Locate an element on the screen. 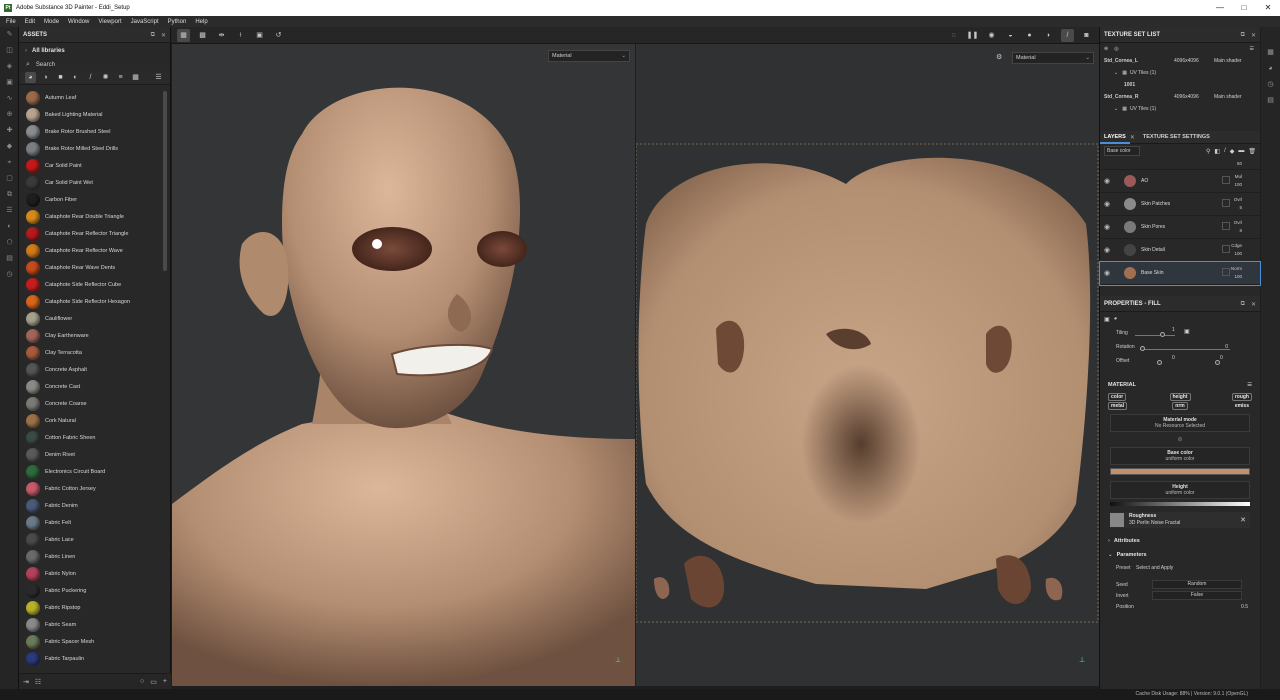 The height and width of the screenshot is (700, 1280). asset-item: Denim Rivet is located at coordinates (92, 454).